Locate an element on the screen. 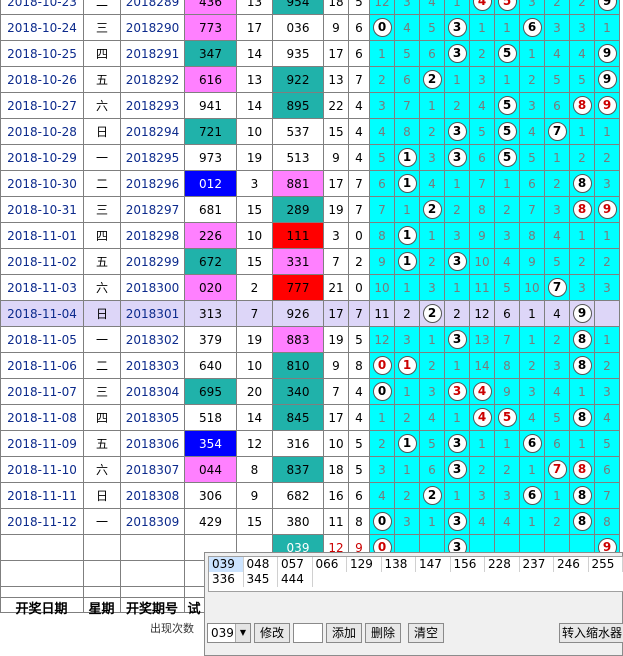  list-item: 057 is located at coordinates (295, 564).